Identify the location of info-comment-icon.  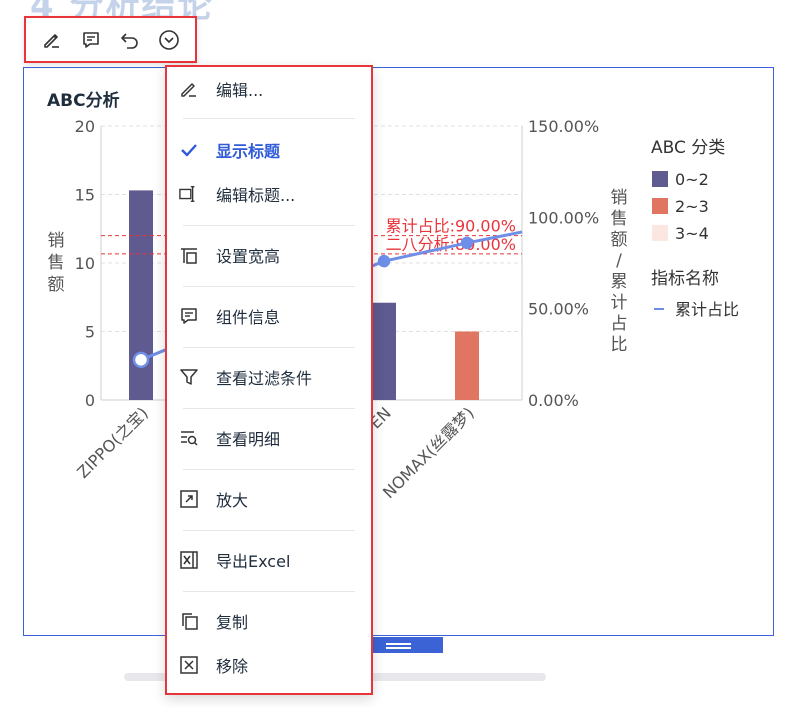
(189, 316).